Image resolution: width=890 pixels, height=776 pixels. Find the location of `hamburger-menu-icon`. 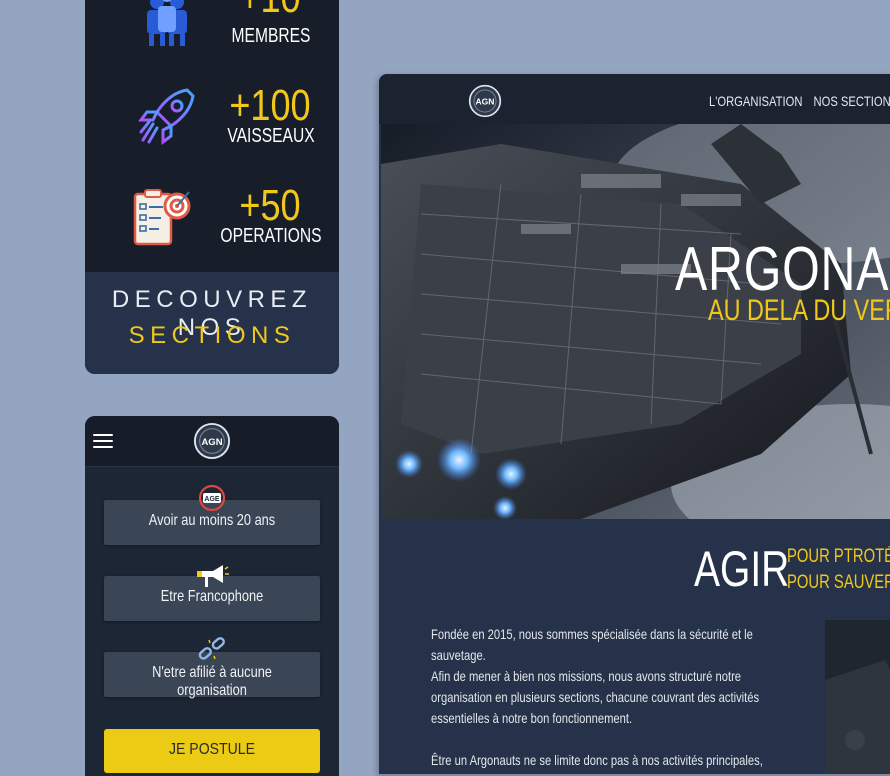

hamburger-menu-icon is located at coordinates (103, 441).